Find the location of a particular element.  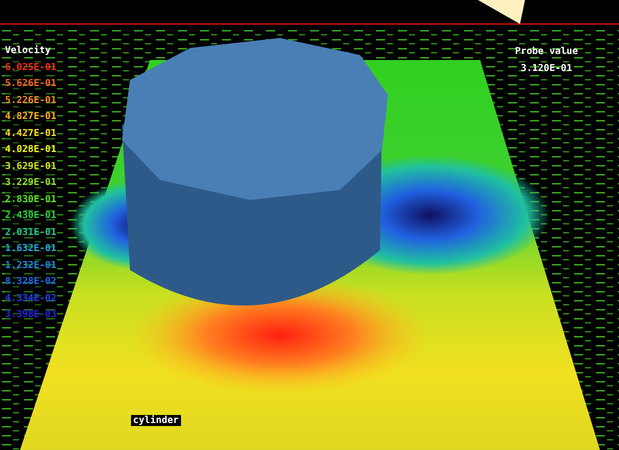

legend-value: 1.632E-01 is located at coordinates (30, 249).